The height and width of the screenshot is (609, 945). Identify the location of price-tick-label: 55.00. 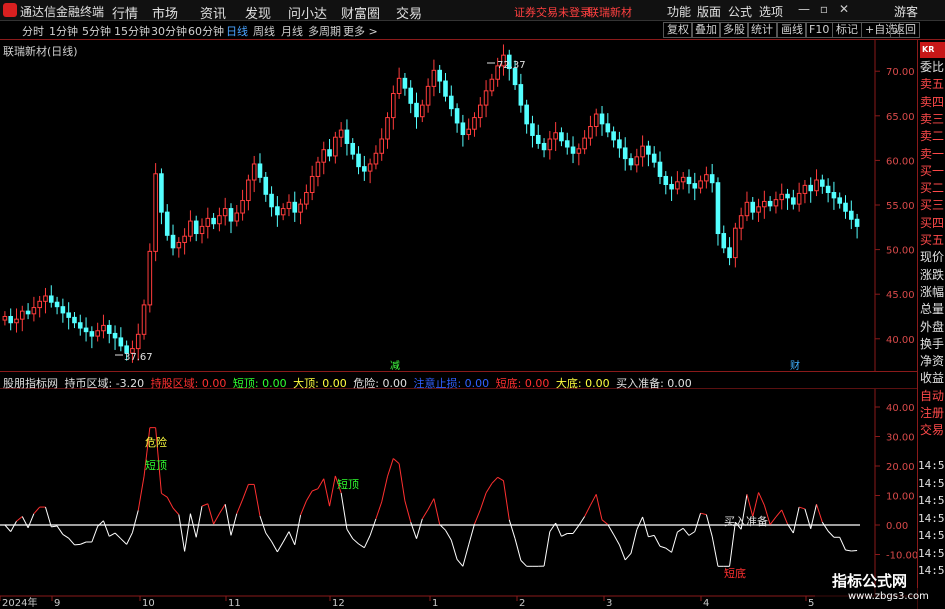
(900, 206).